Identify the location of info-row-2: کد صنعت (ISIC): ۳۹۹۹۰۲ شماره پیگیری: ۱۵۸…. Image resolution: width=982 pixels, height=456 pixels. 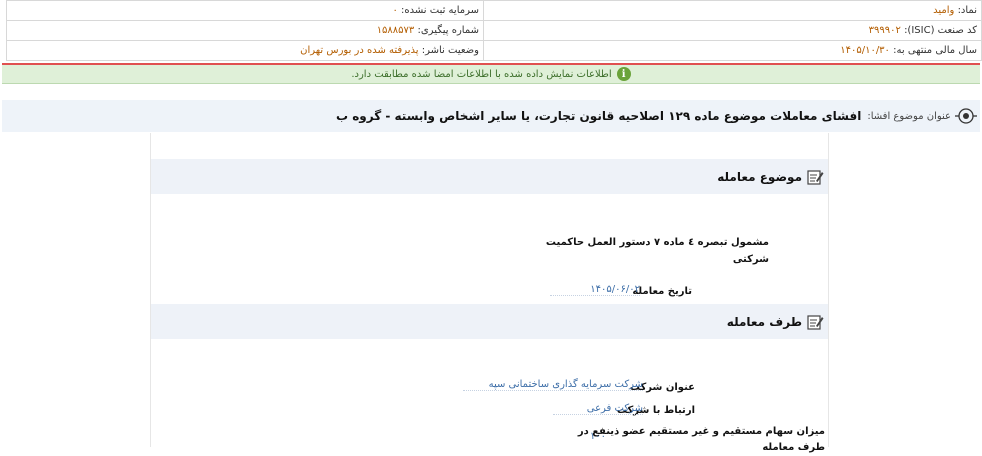
(494, 30).